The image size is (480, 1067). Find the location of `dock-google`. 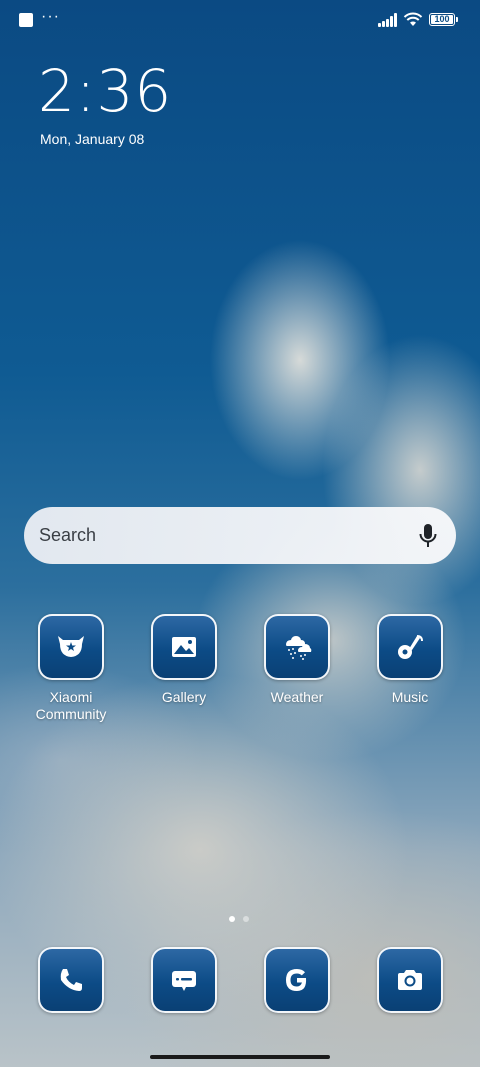

dock-google is located at coordinates (297, 980).